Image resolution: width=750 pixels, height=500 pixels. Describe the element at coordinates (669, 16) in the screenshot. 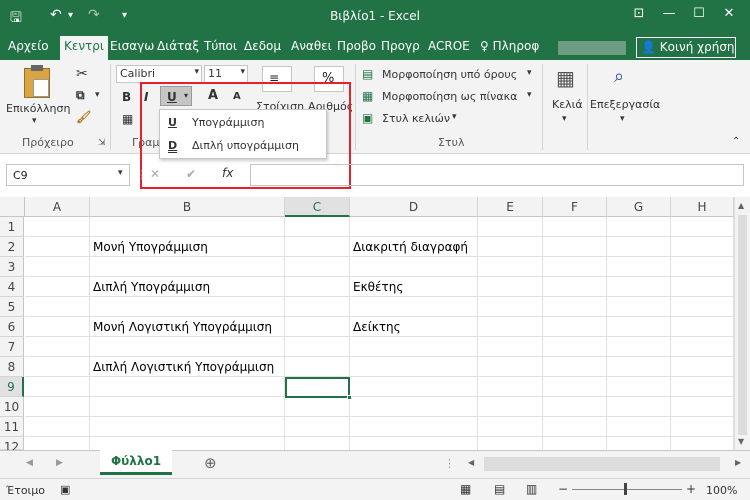

I see `minimize-button: —` at that location.